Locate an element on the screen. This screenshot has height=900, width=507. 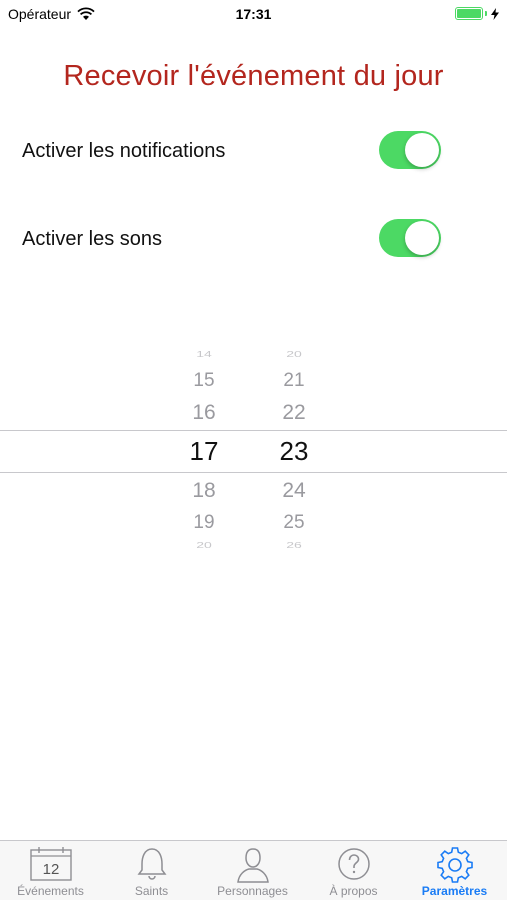
picker-selection-bottom-line is located at coordinates (253, 472).